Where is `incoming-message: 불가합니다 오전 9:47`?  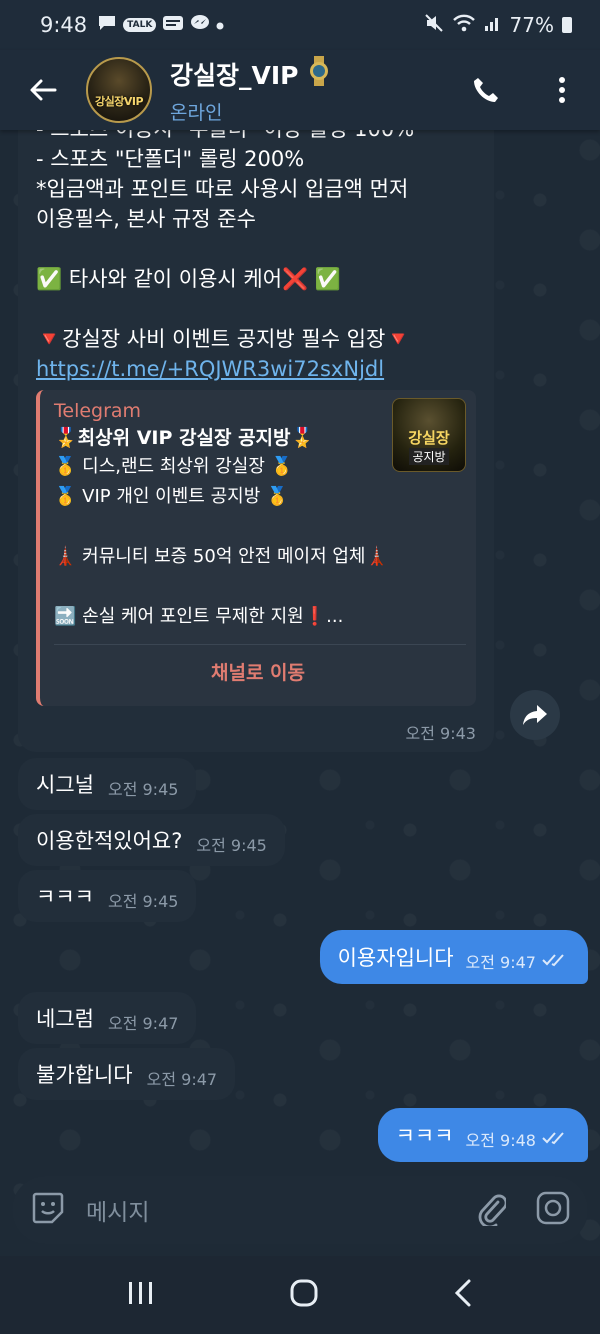
incoming-message: 불가합니다 오전 9:47 is located at coordinates (127, 1074).